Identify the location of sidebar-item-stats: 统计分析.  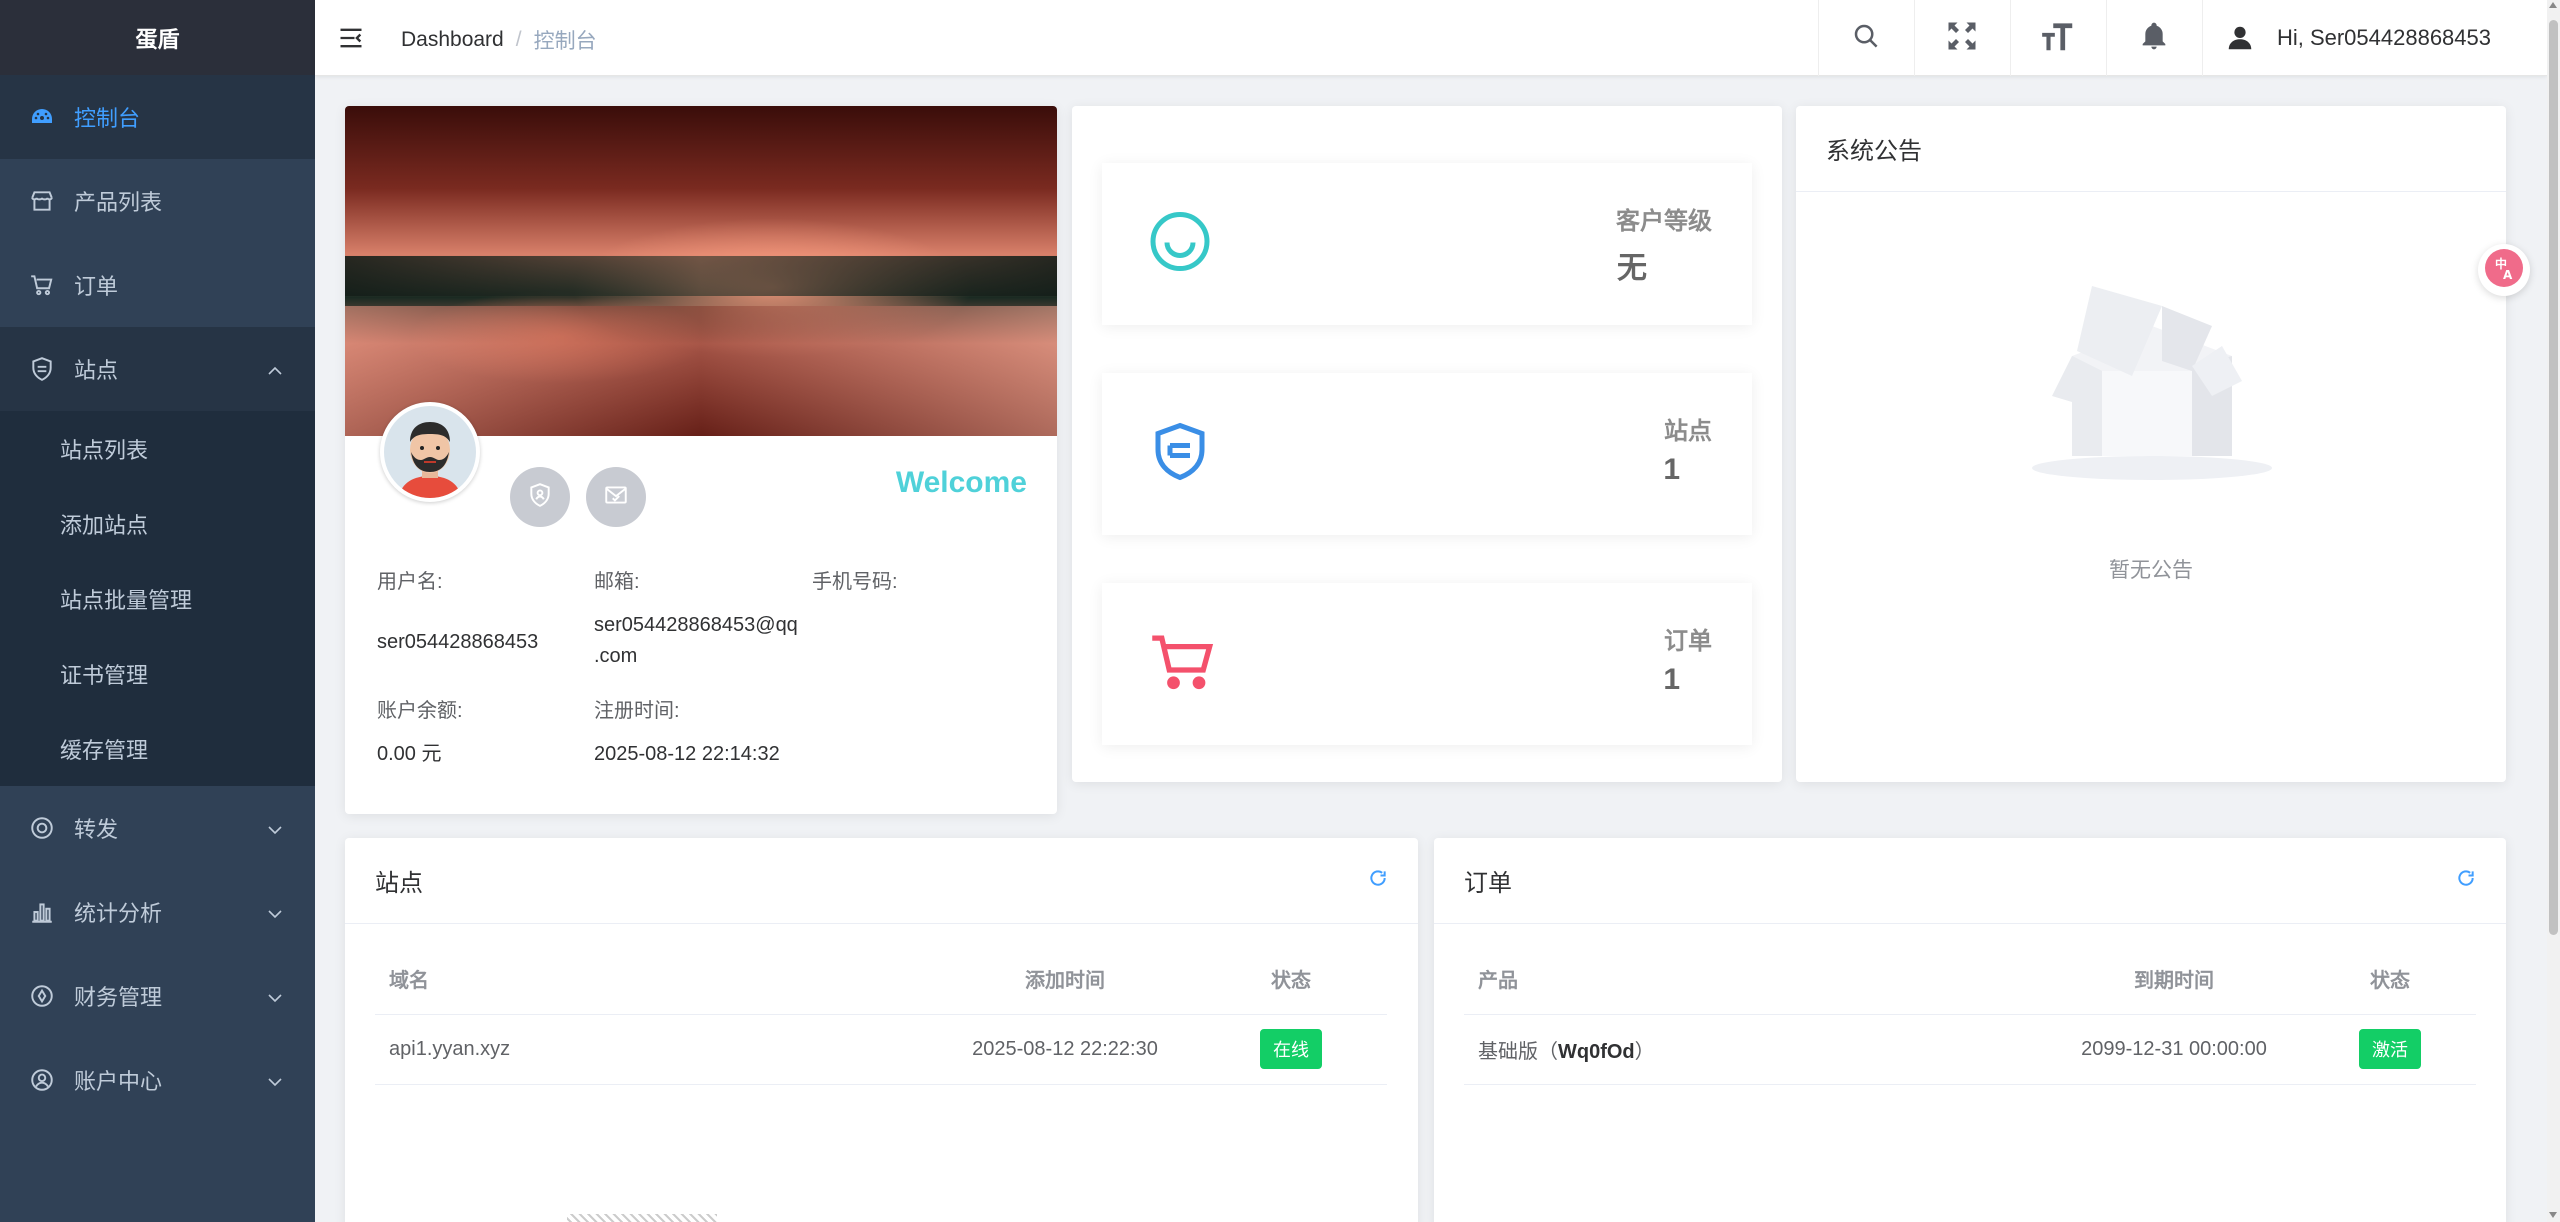
(157, 912).